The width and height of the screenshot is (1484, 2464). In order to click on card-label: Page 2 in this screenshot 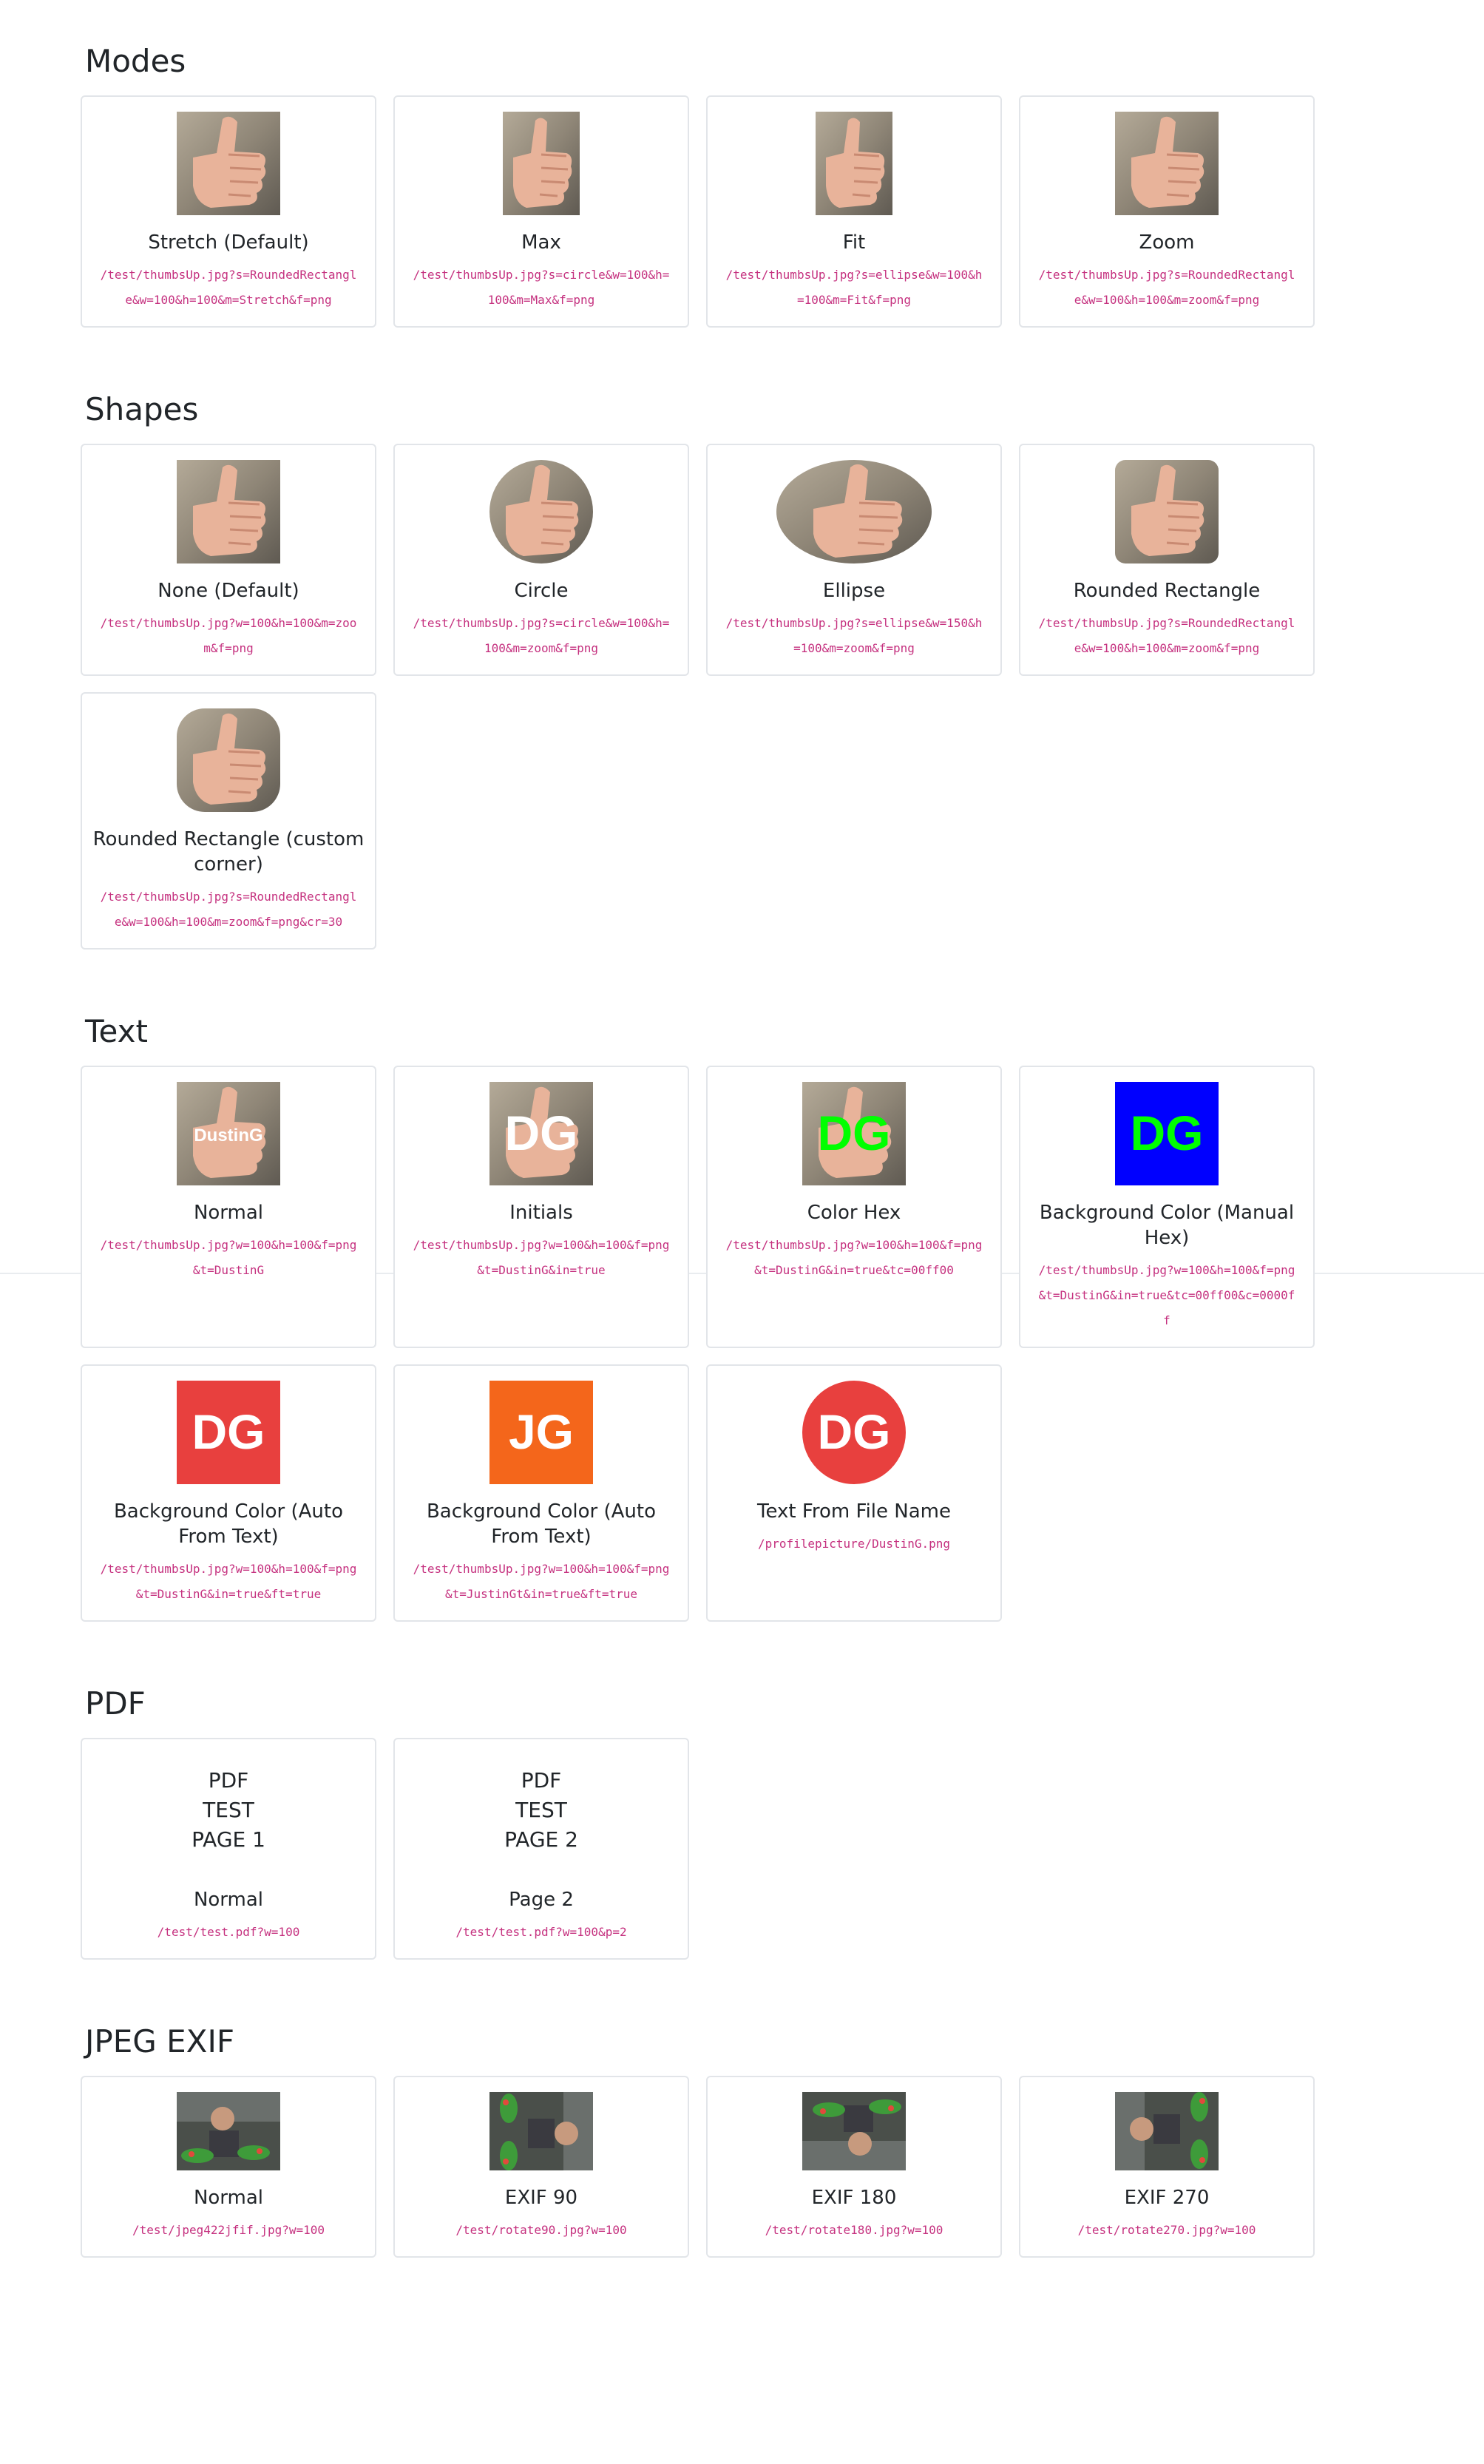, I will do `click(541, 1900)`.